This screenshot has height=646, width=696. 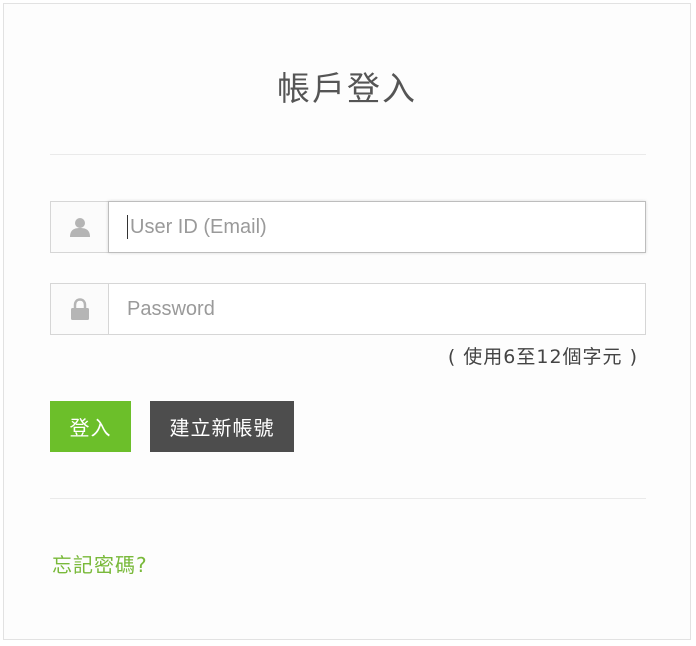 What do you see at coordinates (222, 426) in the screenshot?
I see `create-account-button: 建立新帳號` at bounding box center [222, 426].